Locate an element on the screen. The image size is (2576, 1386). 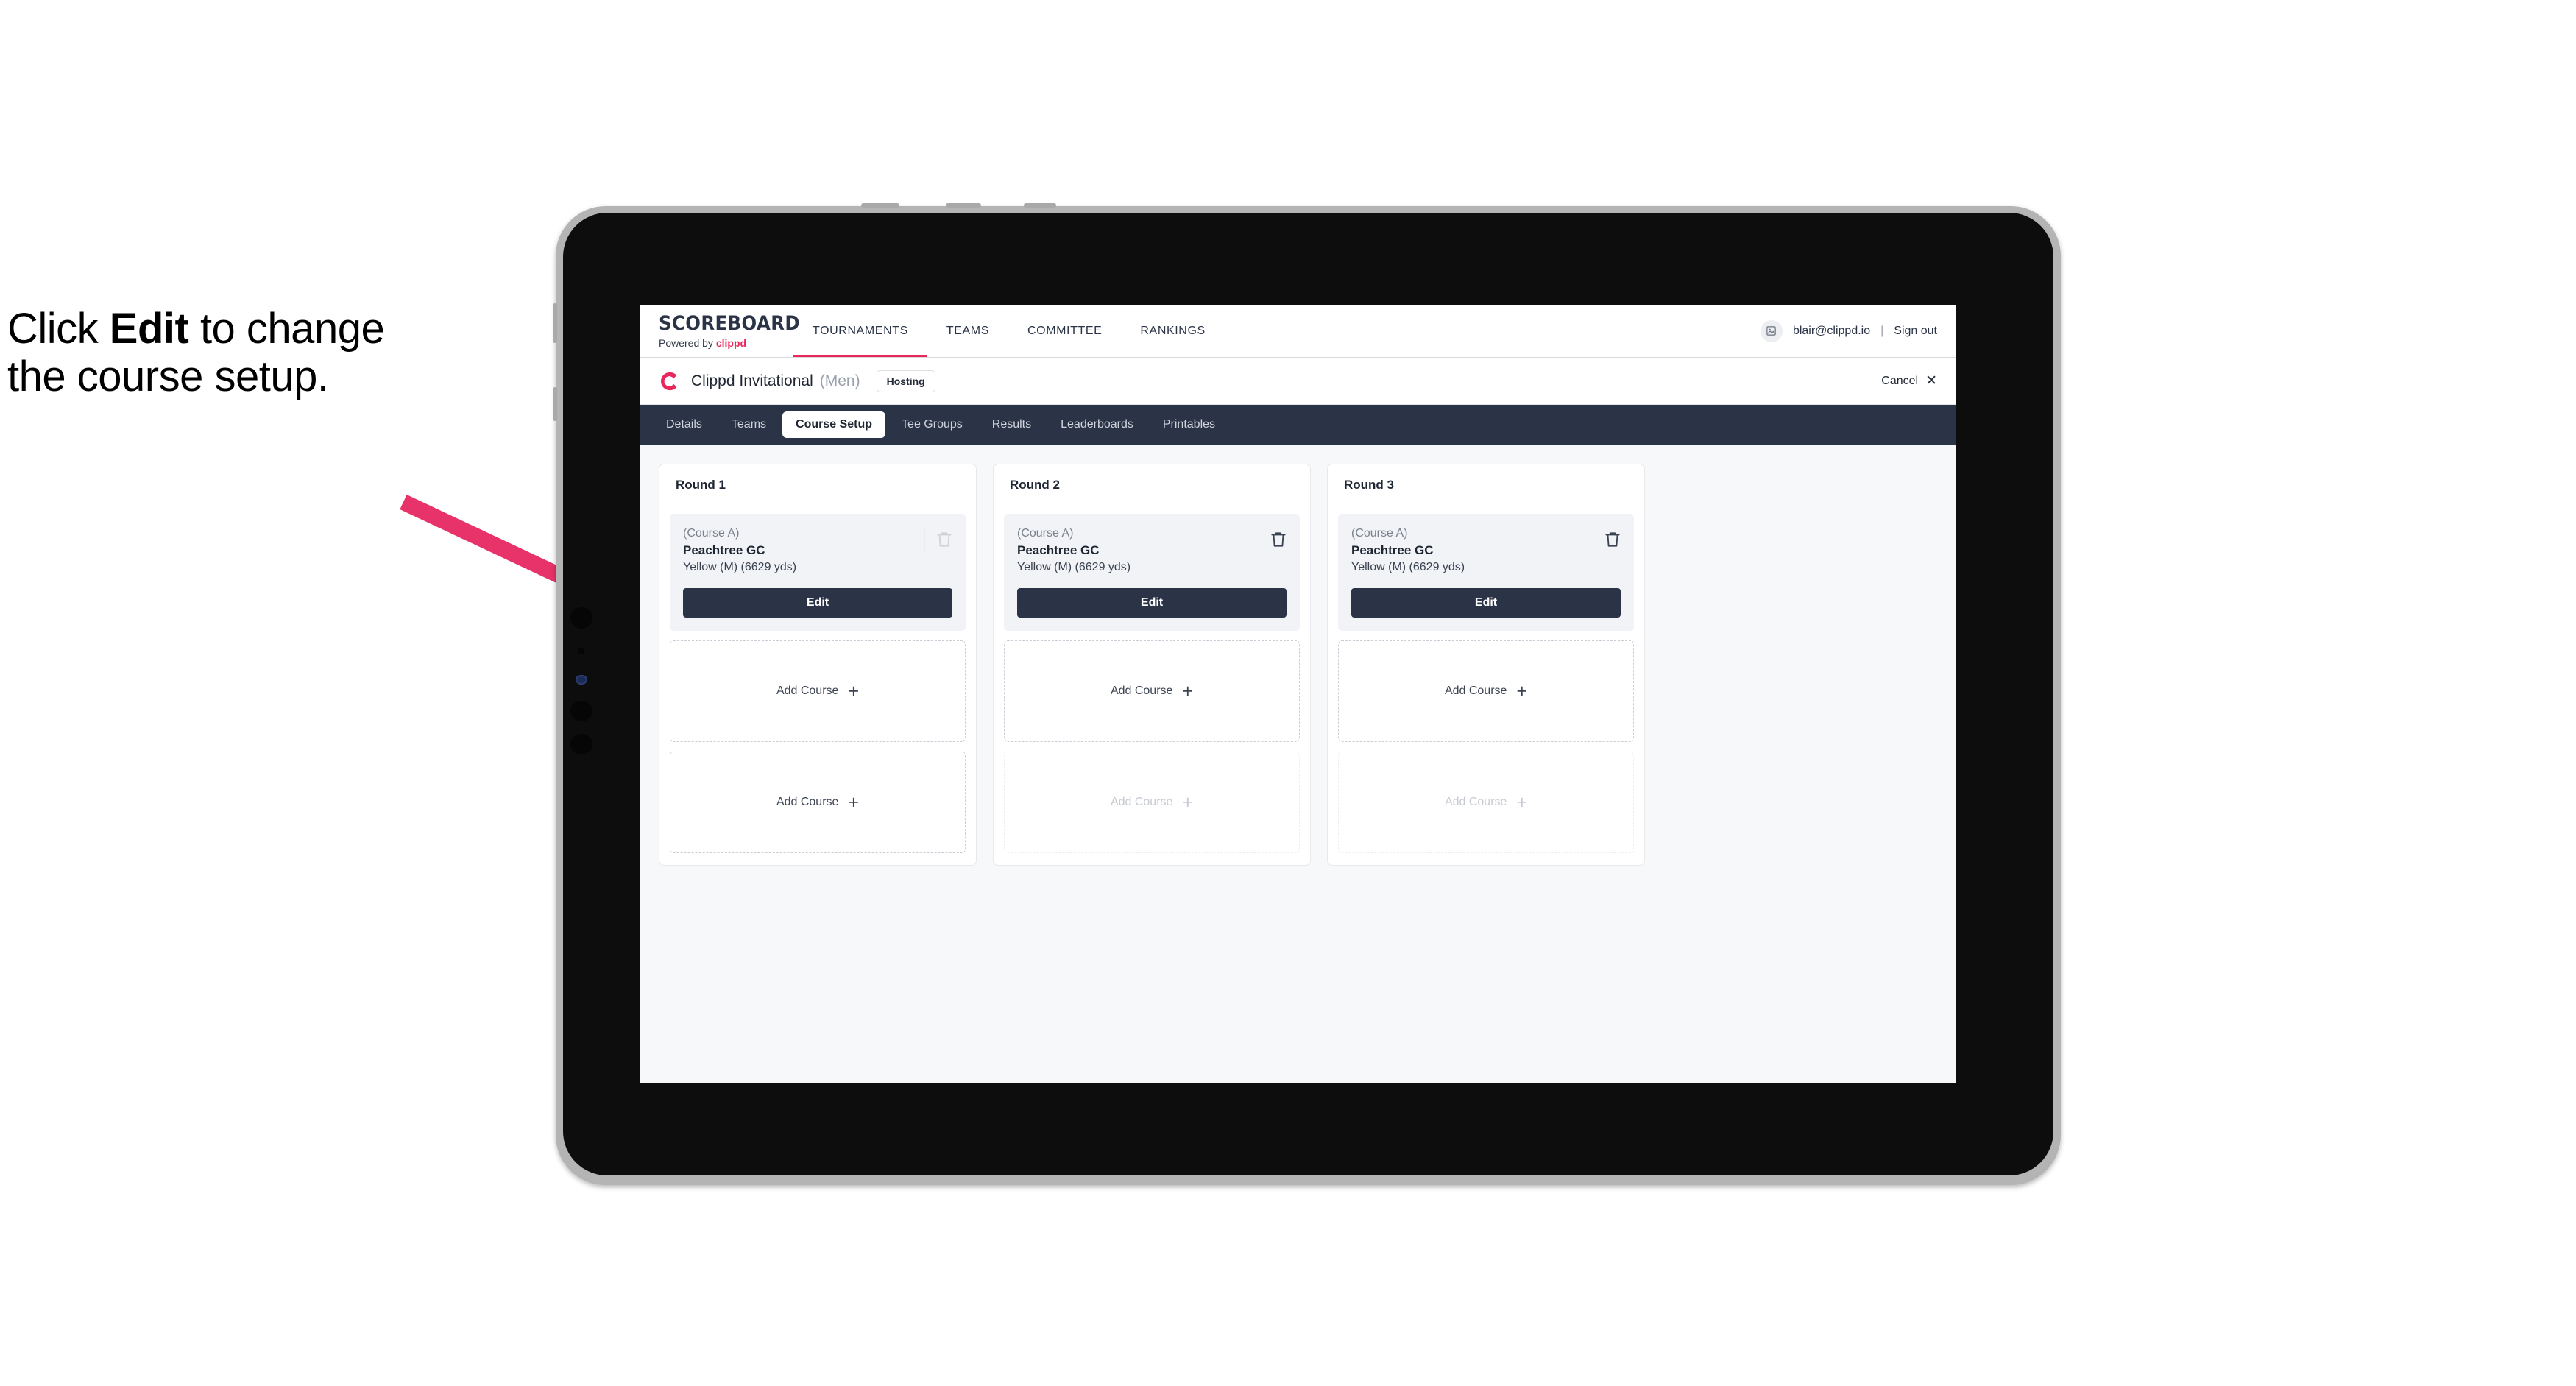
tablet-power-button is located at coordinates (555, 323).